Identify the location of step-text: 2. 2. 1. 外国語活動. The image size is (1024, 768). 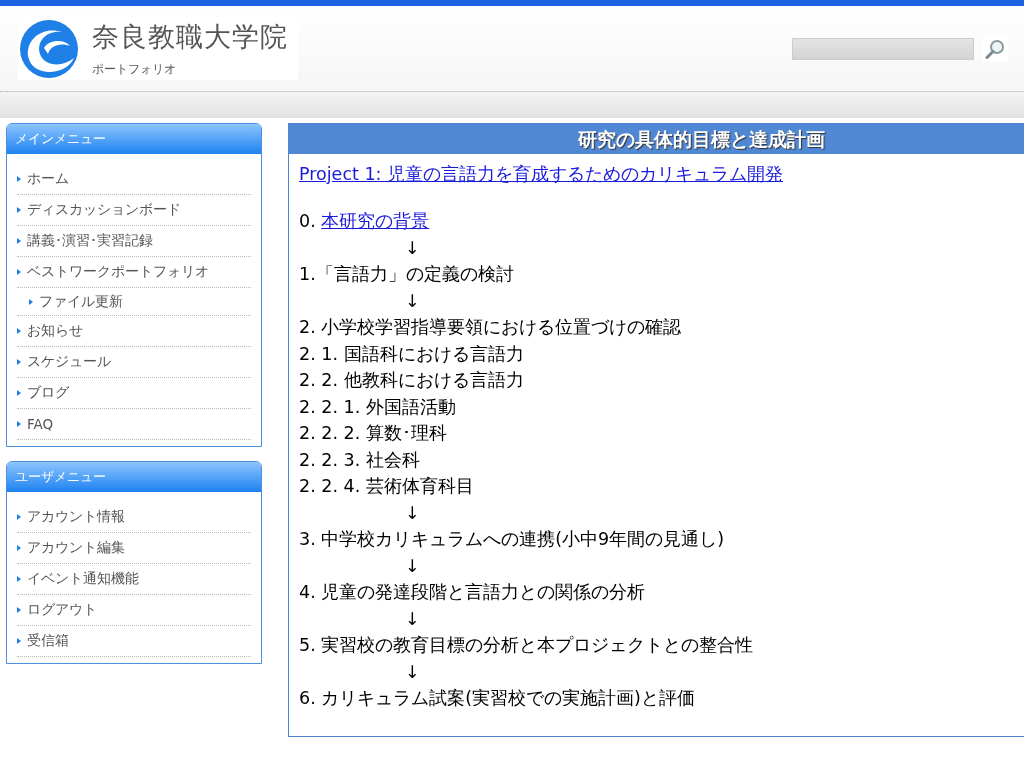
(377, 406).